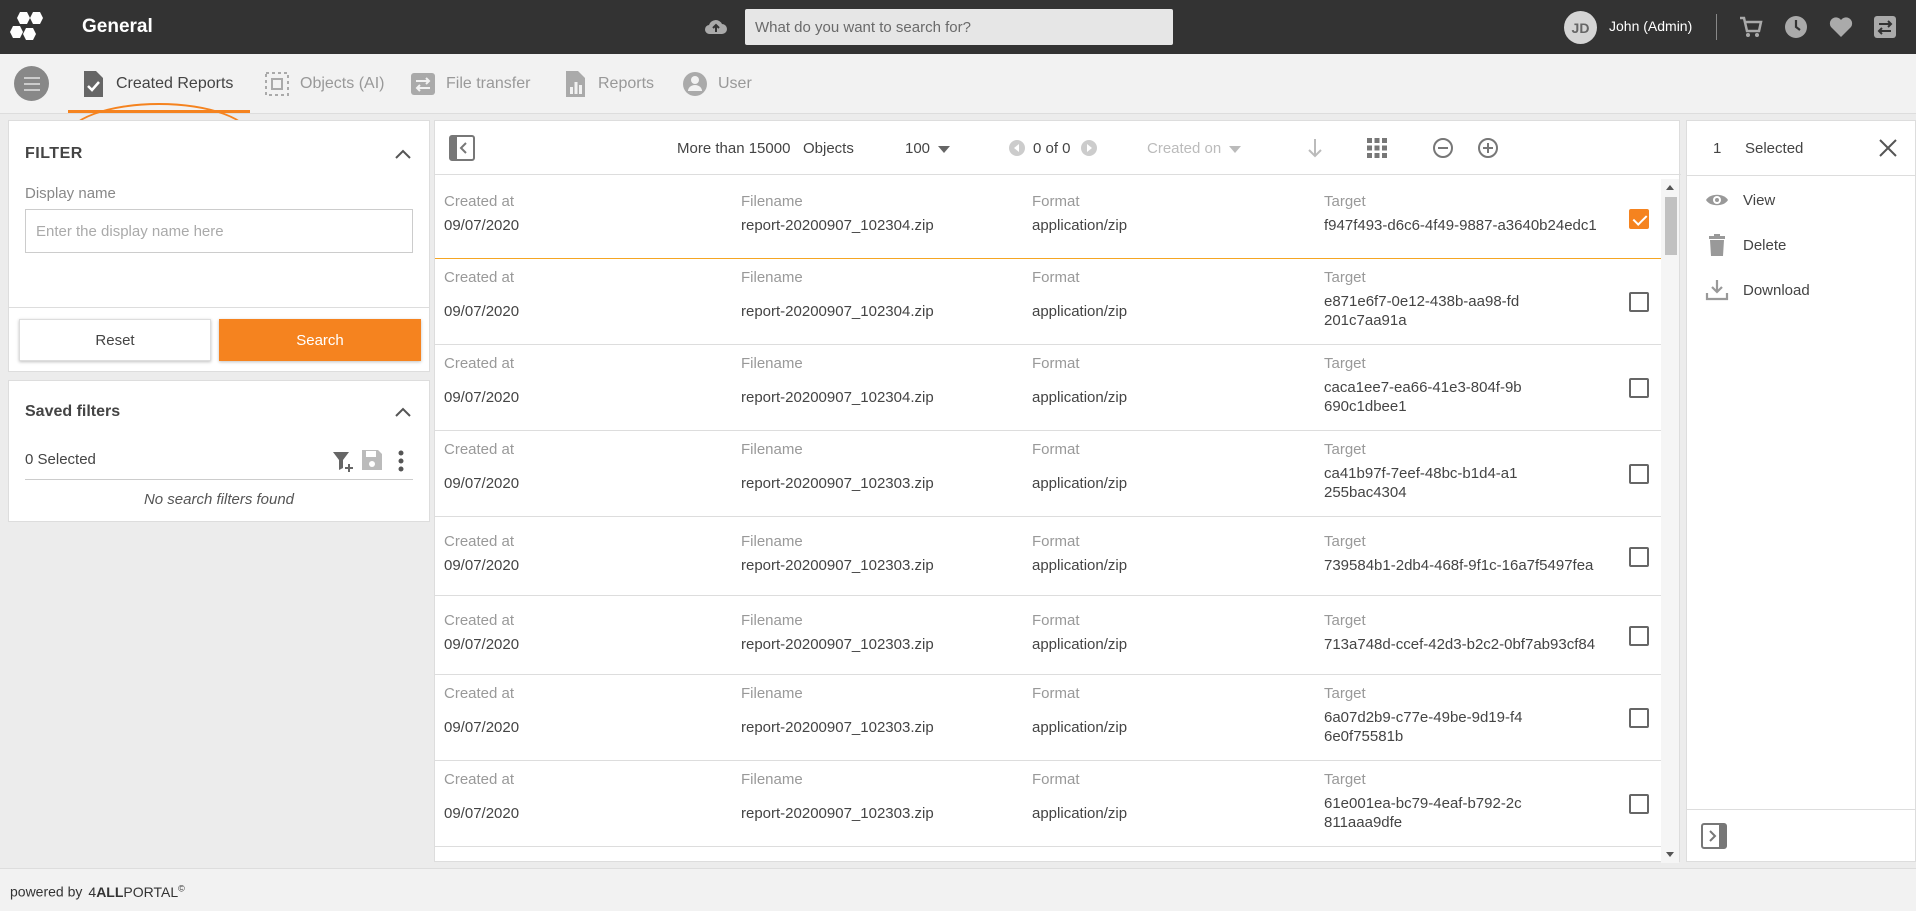 The image size is (1916, 911). Describe the element at coordinates (837, 213) in the screenshot. I see `filename-cell: Filename report-20200907_102304.zip` at that location.